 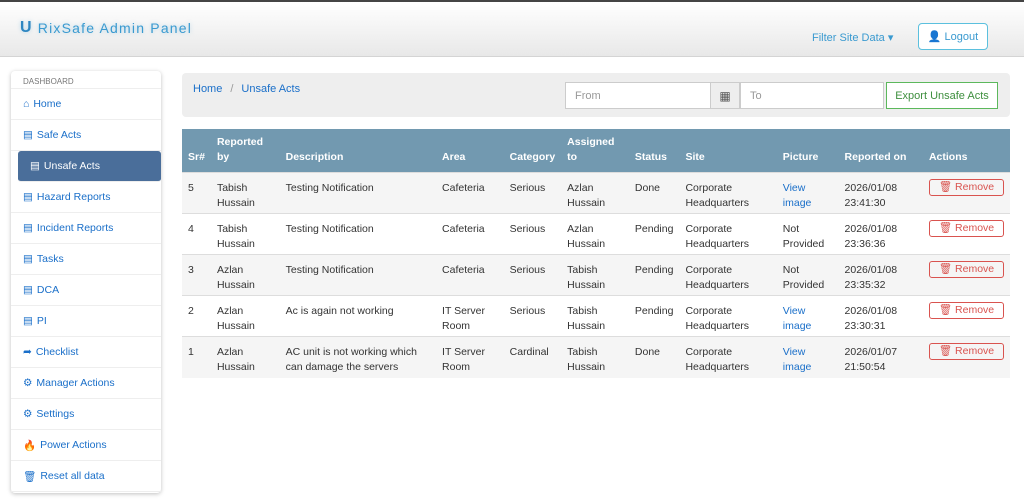 I want to click on cell-cat: Cardinal, so click(x=532, y=357).